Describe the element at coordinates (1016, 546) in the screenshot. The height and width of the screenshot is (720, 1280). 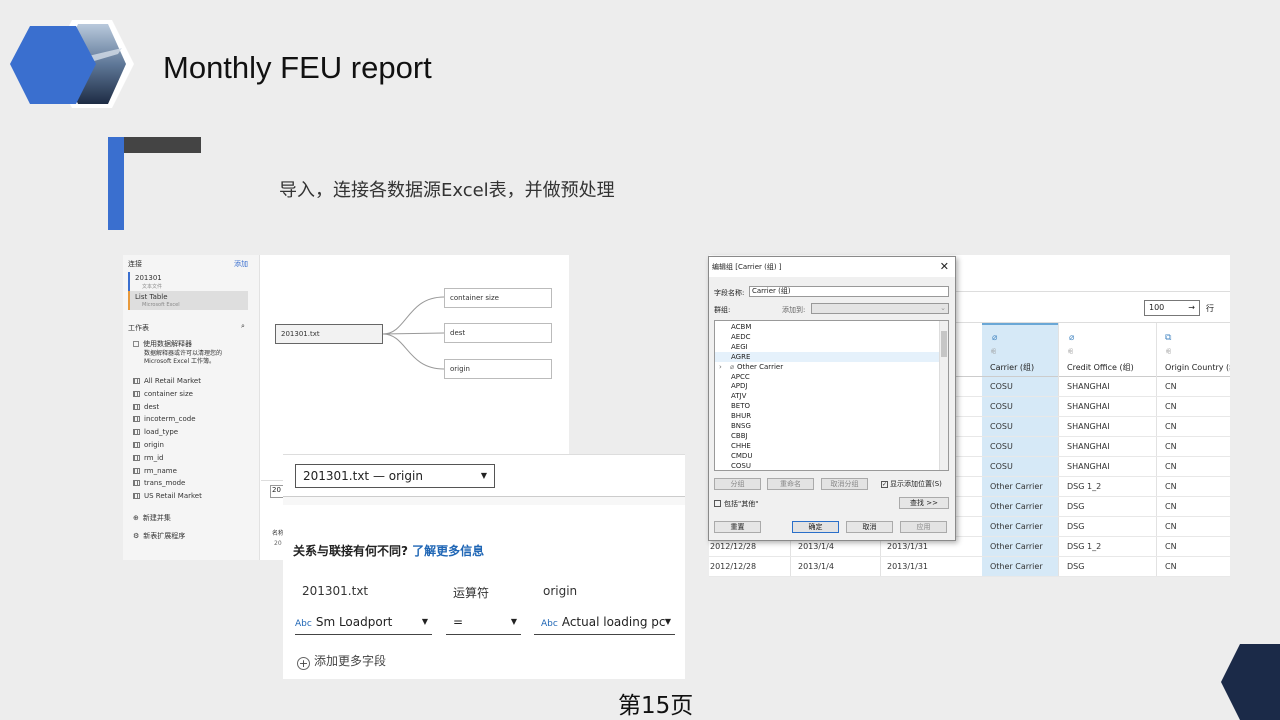
I see `table-cell: Other Carrier` at that location.